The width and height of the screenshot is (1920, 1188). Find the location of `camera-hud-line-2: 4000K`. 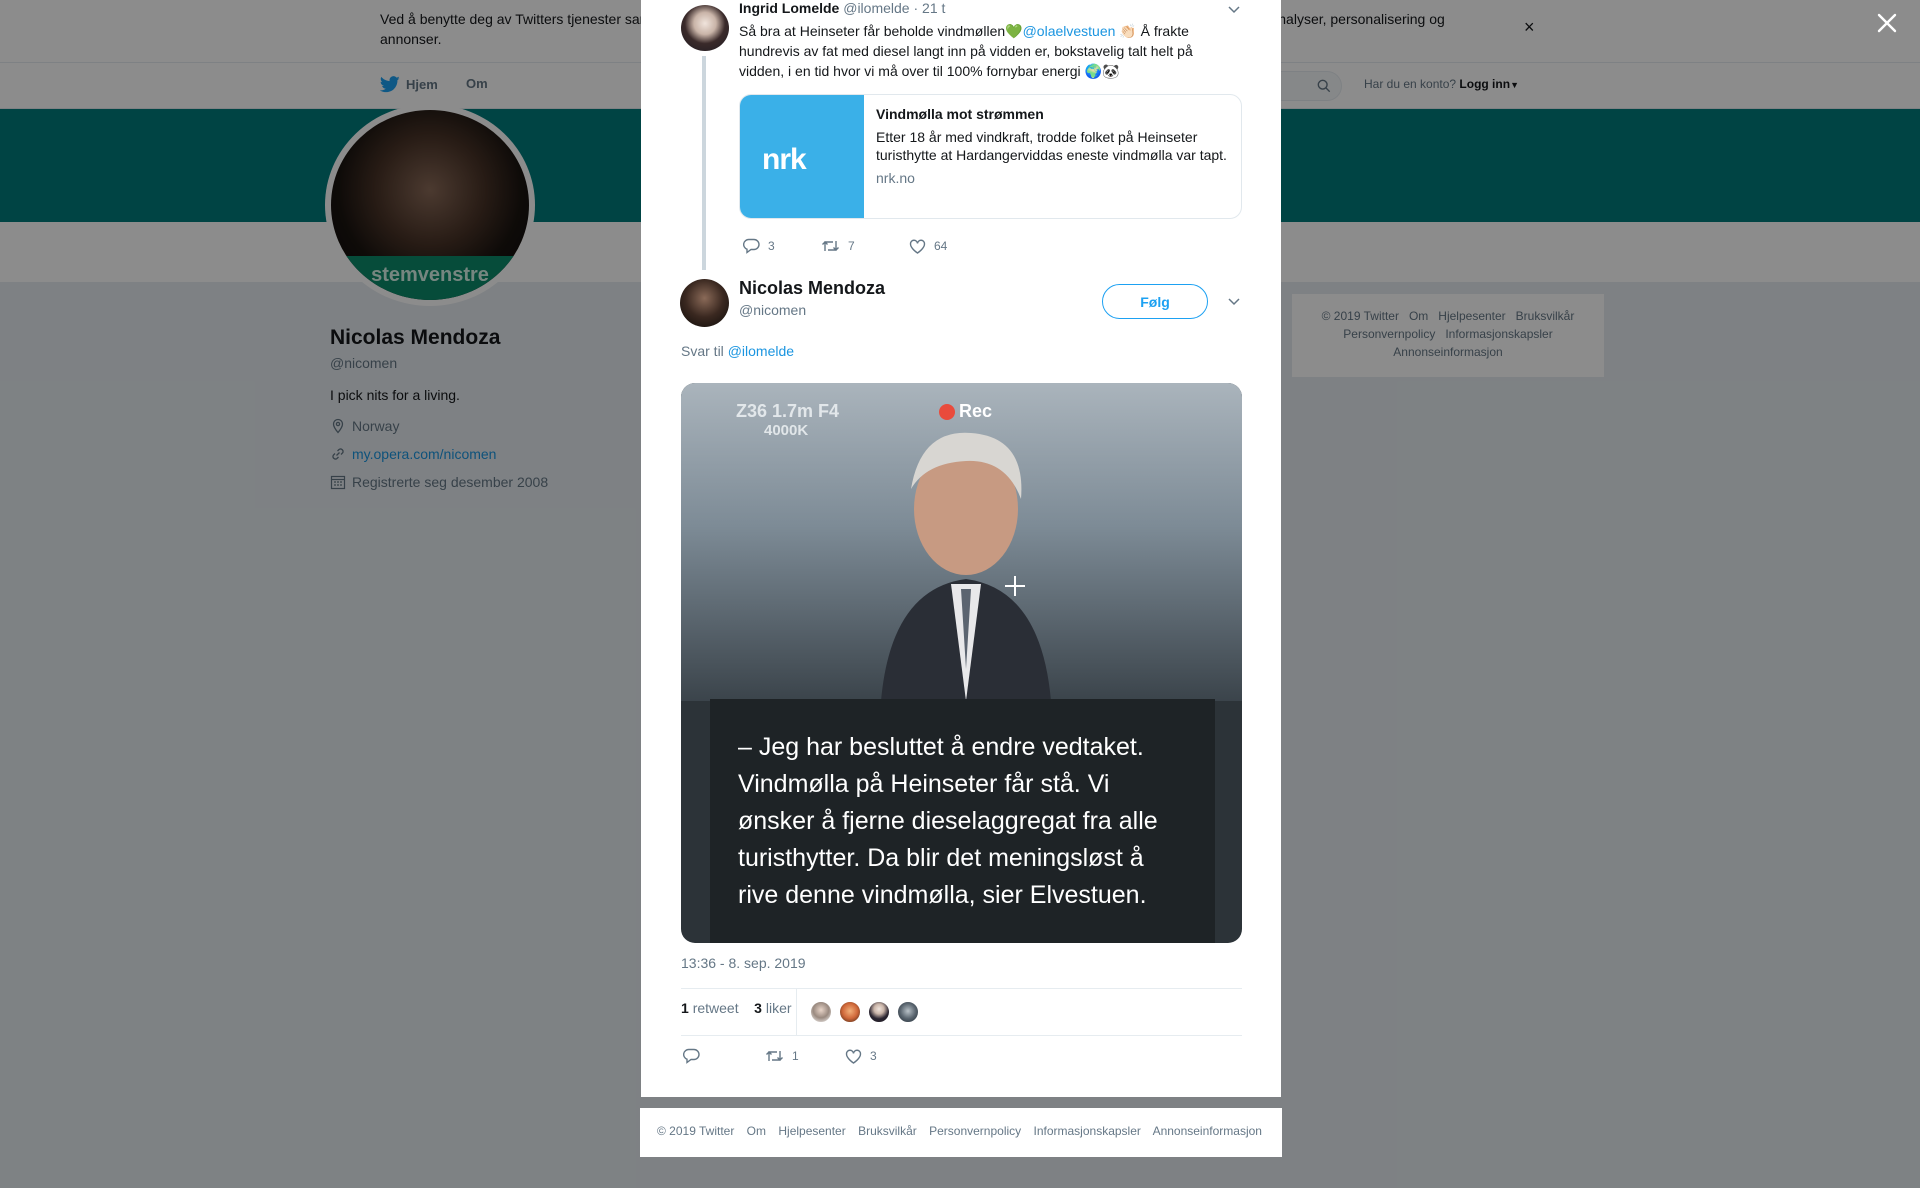

camera-hud-line-2: 4000K is located at coordinates (786, 430).